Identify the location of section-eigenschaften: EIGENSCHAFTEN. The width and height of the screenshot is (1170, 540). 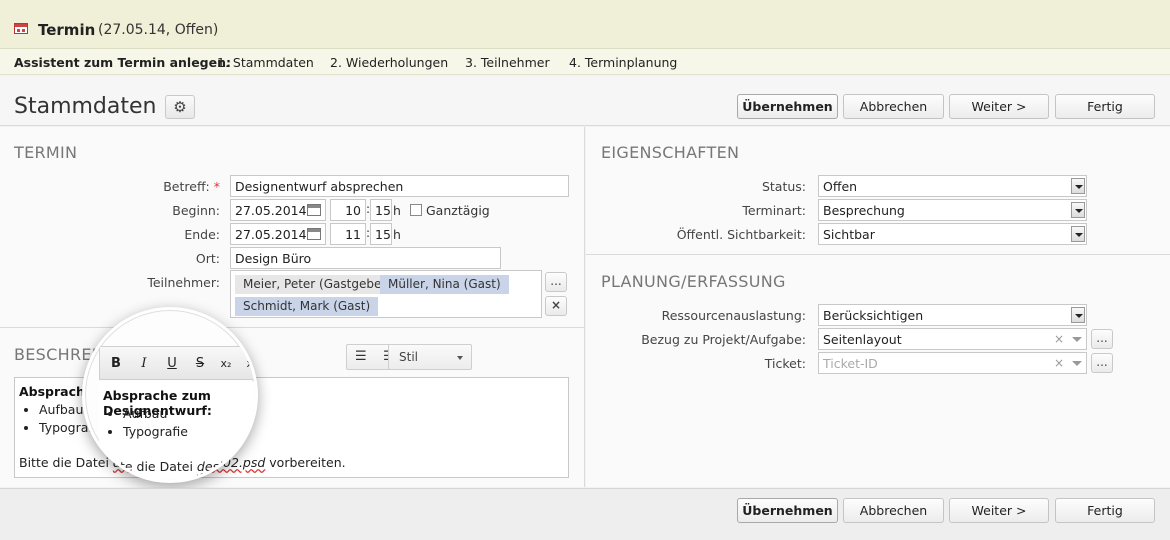
(670, 152).